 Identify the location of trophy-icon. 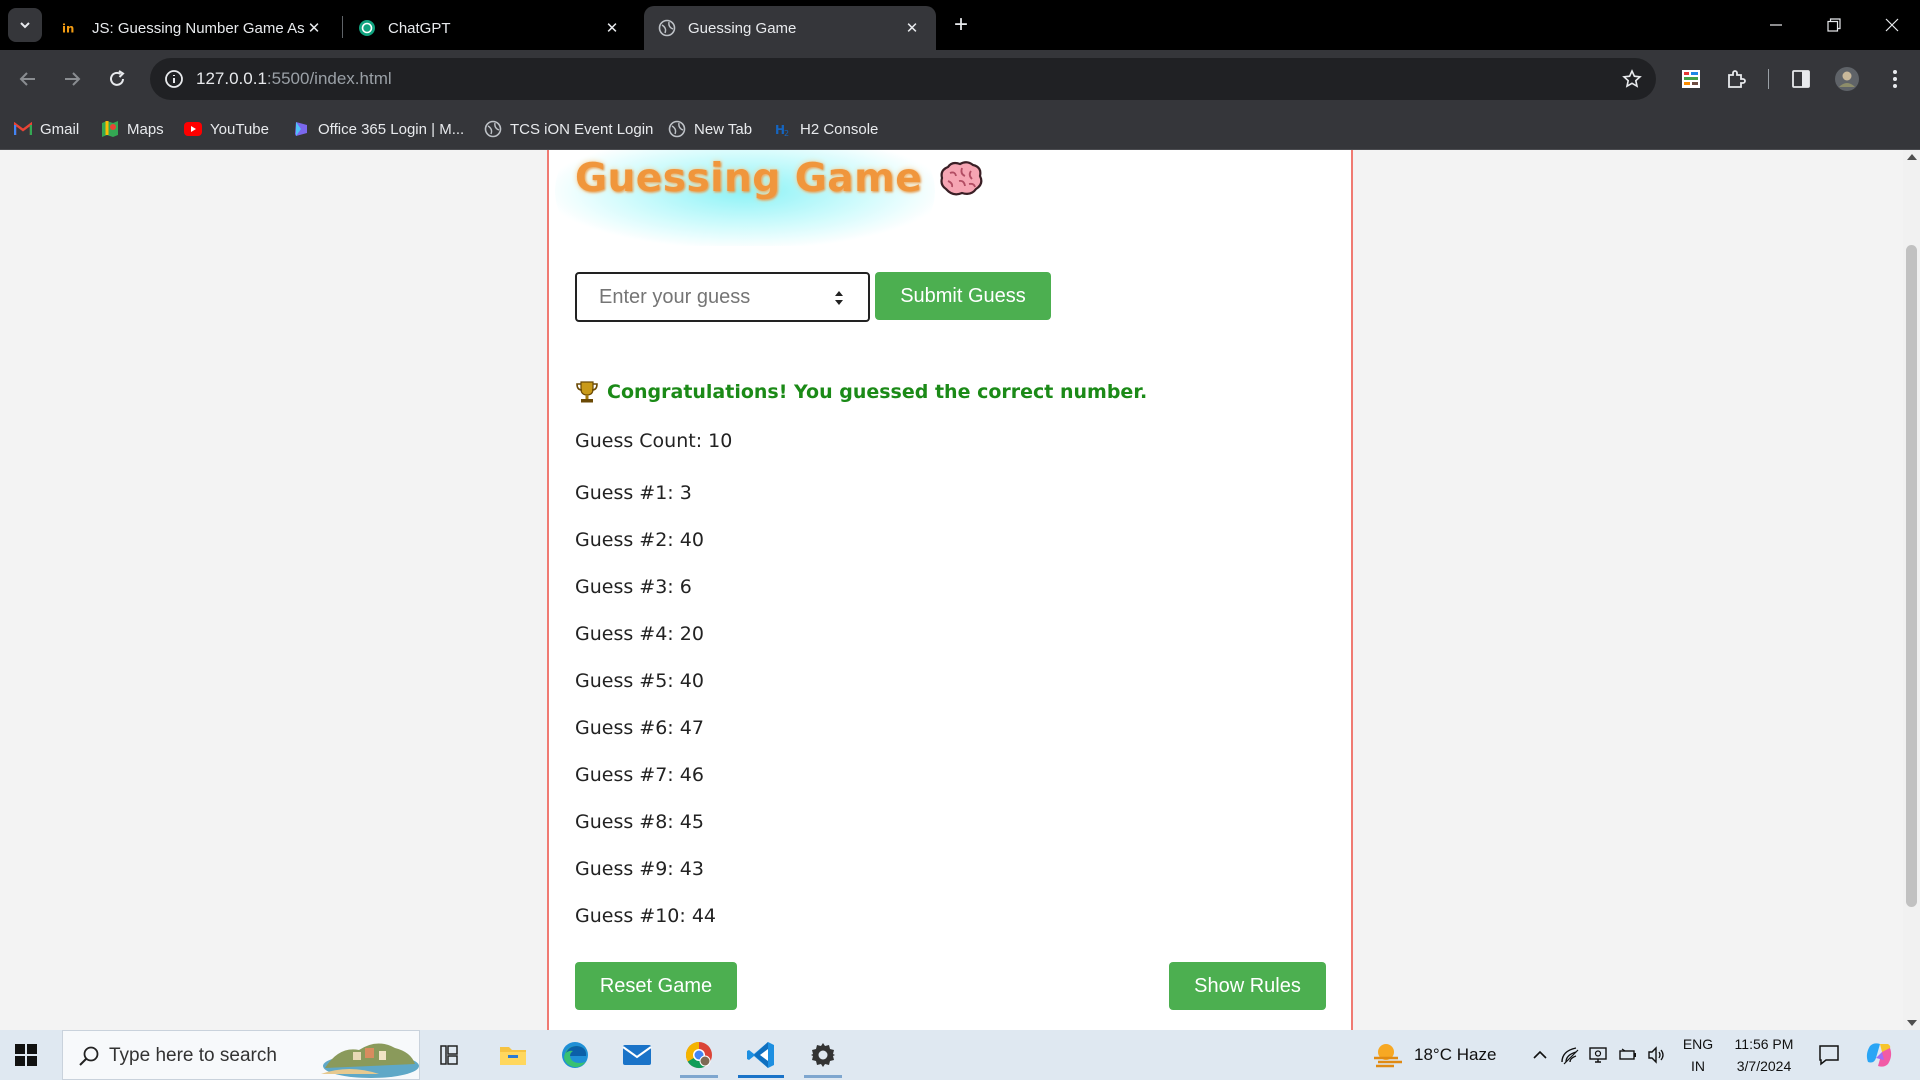
(587, 392).